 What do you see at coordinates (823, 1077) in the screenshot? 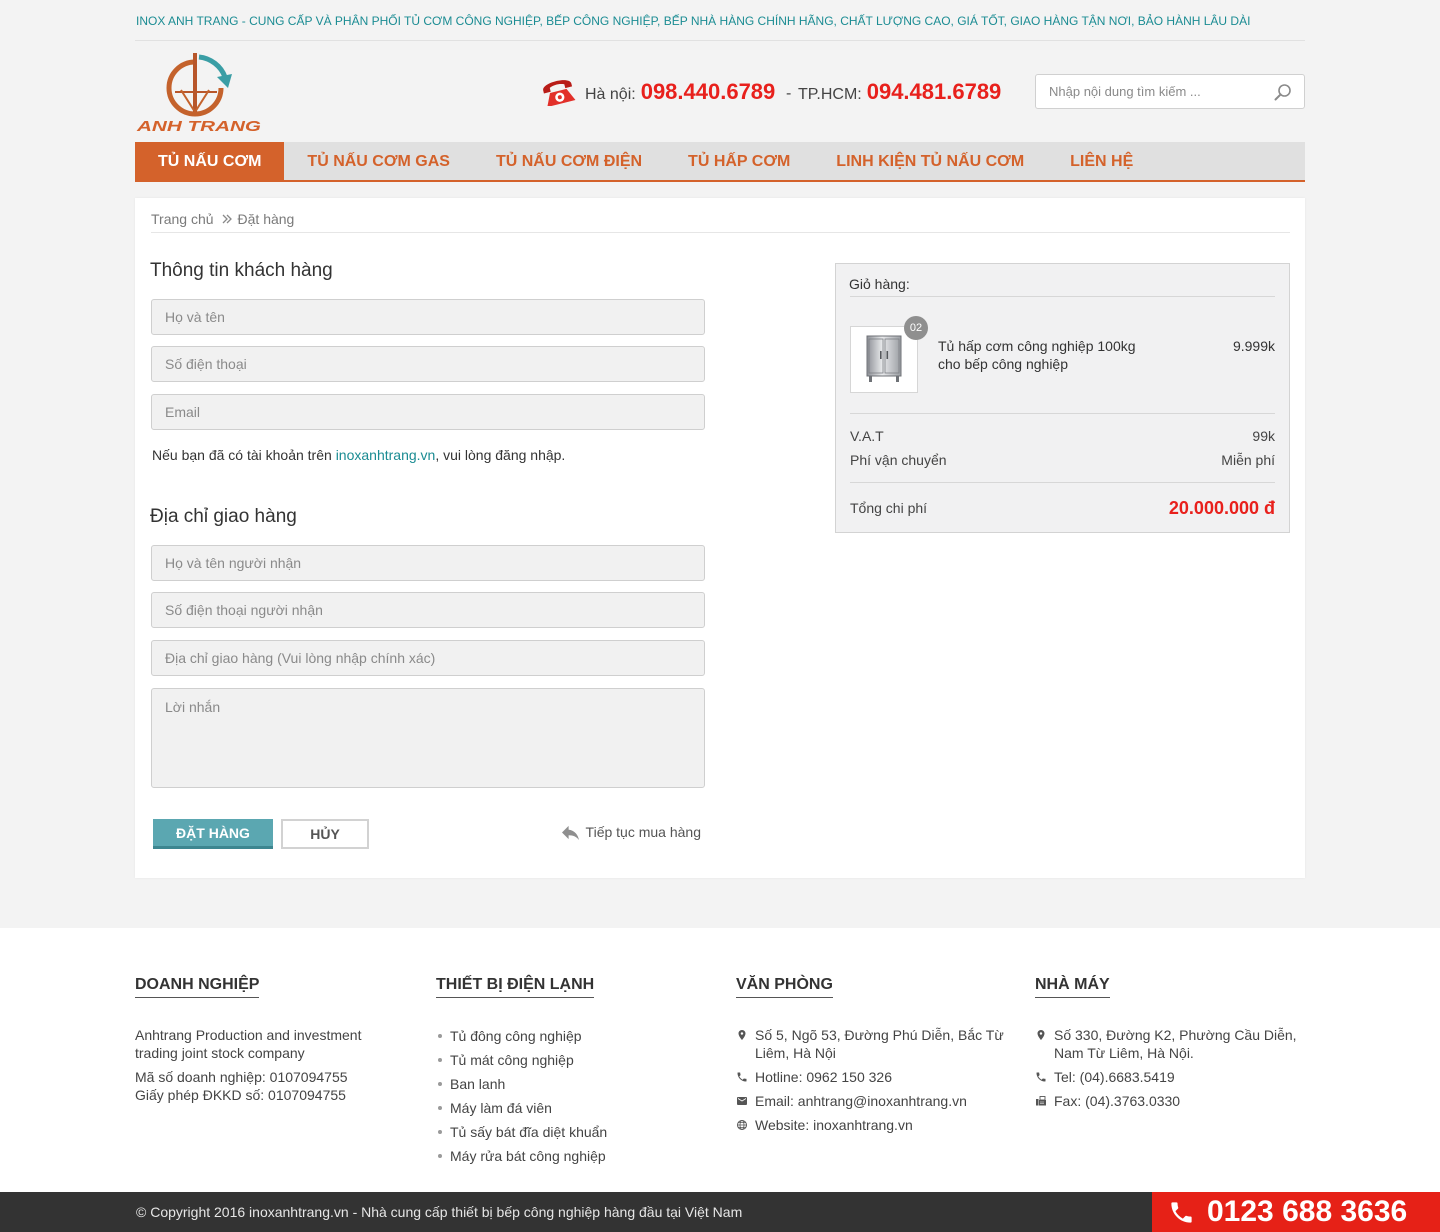
I see `office-hotline-text: Hotline: 0962 150 326` at bounding box center [823, 1077].